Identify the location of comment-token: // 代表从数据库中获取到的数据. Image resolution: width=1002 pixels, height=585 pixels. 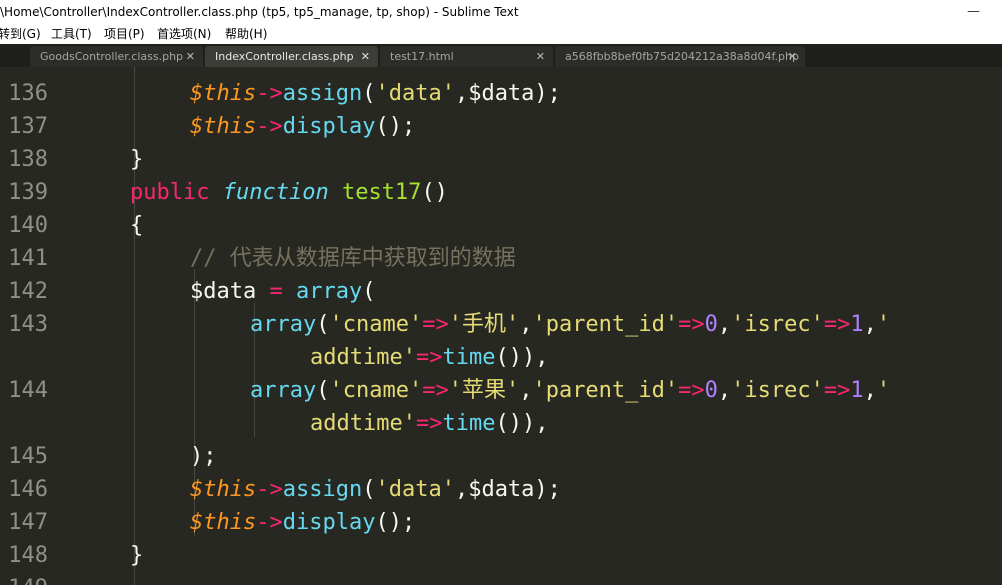
(353, 258).